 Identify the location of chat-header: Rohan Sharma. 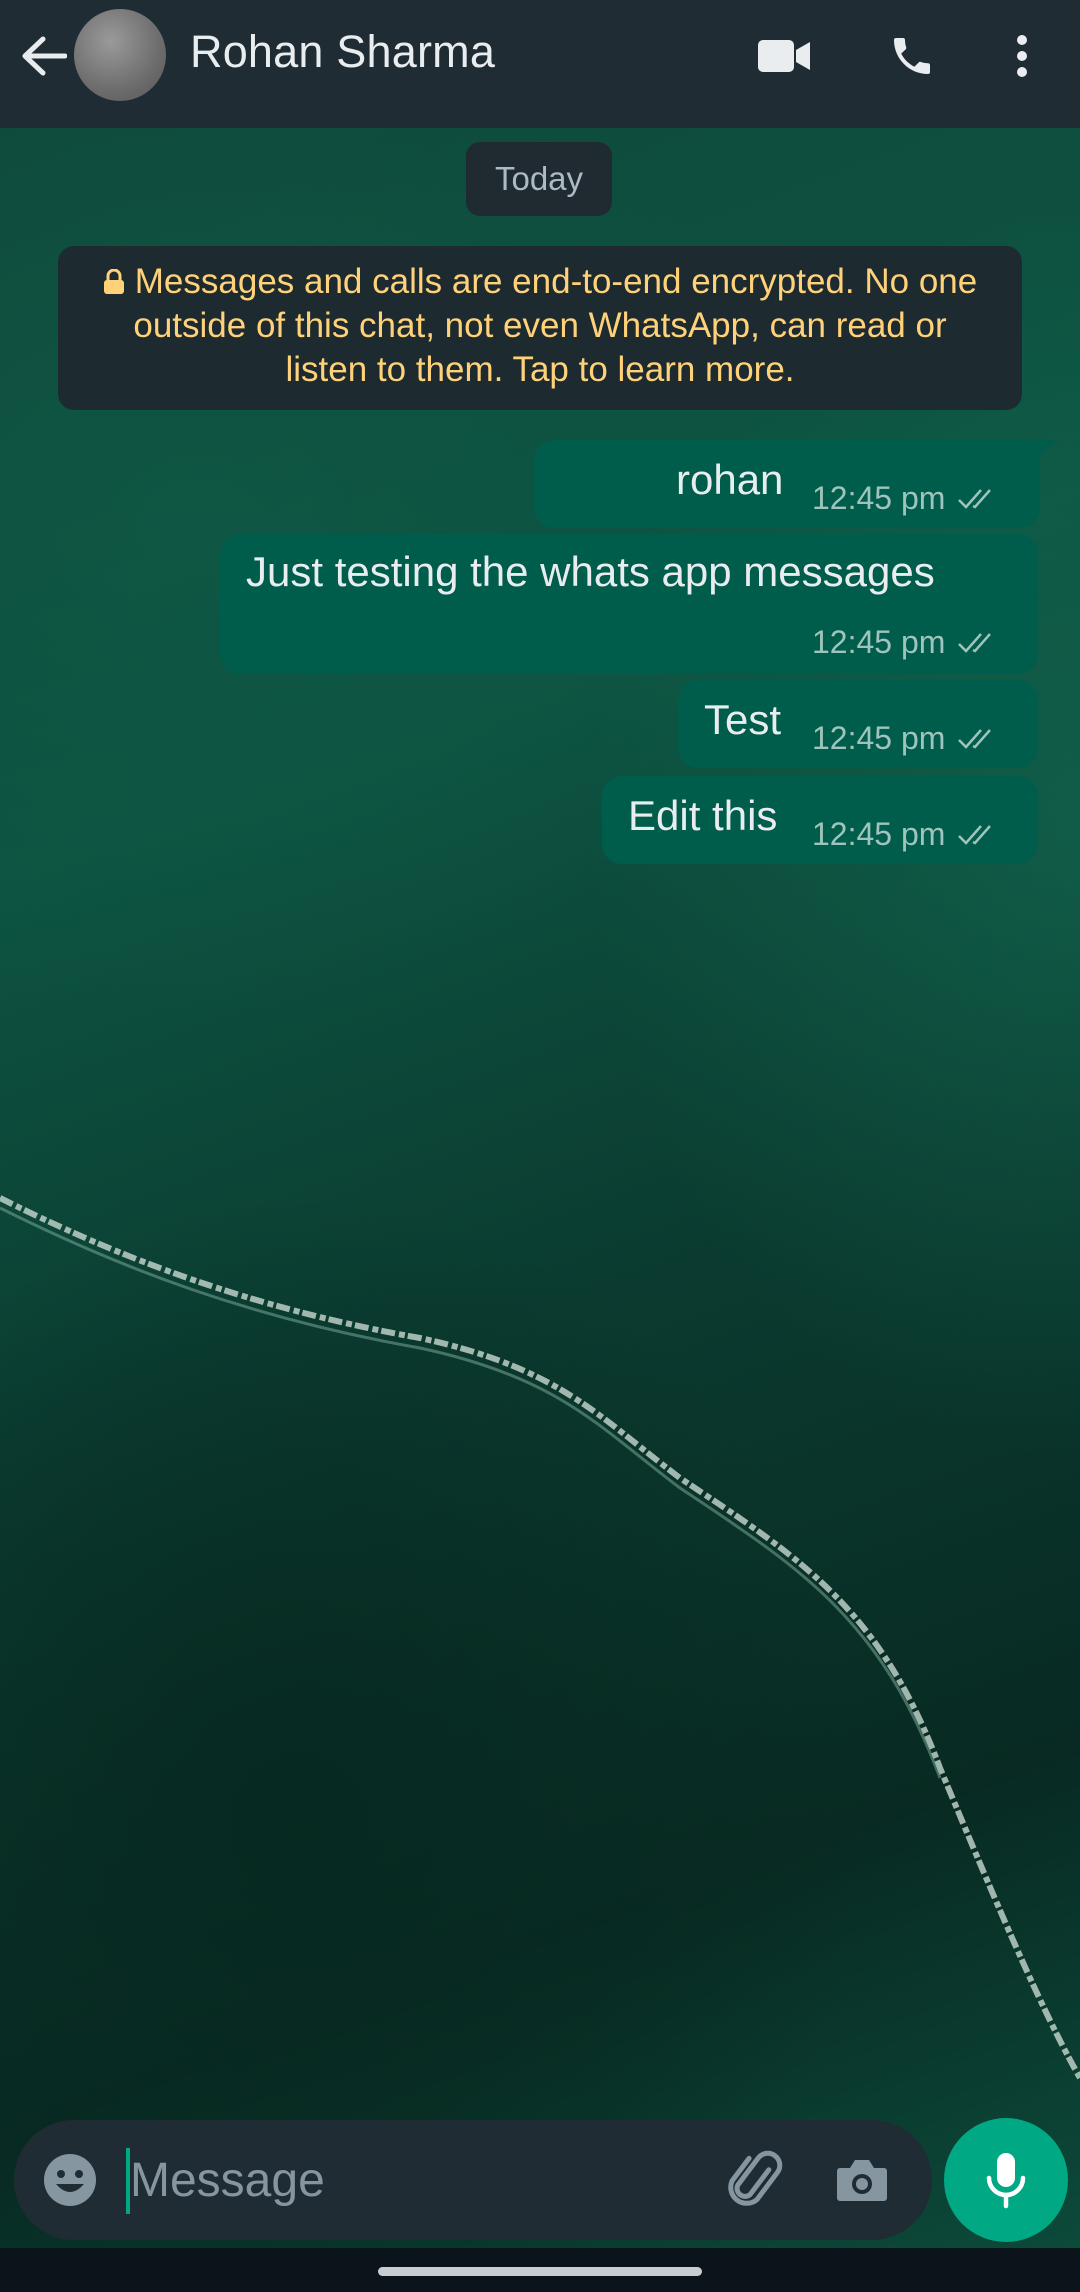
(540, 64).